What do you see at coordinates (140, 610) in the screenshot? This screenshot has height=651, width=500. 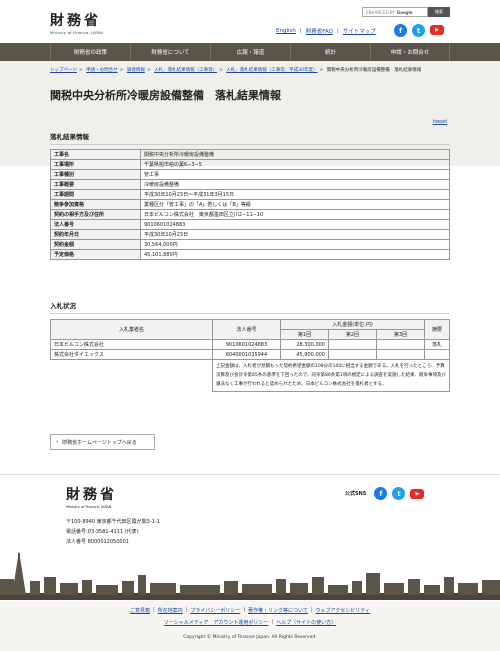 I see `footer-link-opinion: ご意見箱` at bounding box center [140, 610].